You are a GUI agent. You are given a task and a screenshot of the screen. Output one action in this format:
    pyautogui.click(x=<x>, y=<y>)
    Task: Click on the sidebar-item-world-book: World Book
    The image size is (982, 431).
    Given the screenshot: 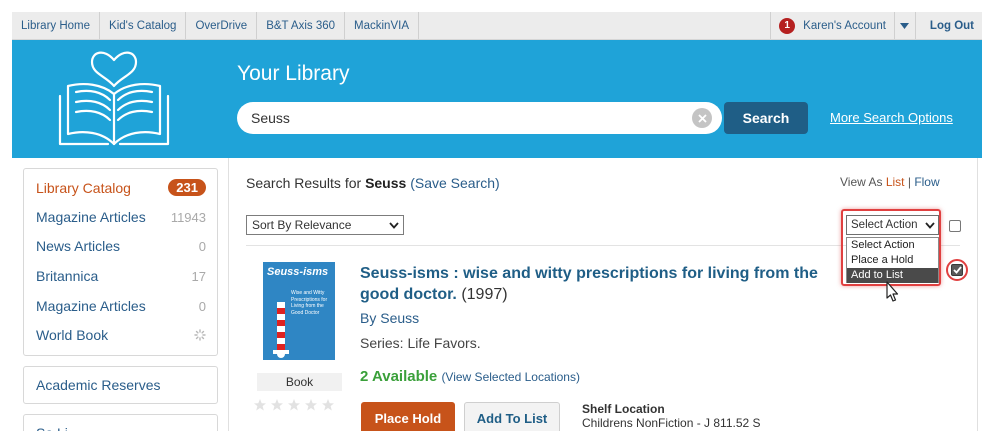 What is the action you would take?
    pyautogui.click(x=121, y=335)
    